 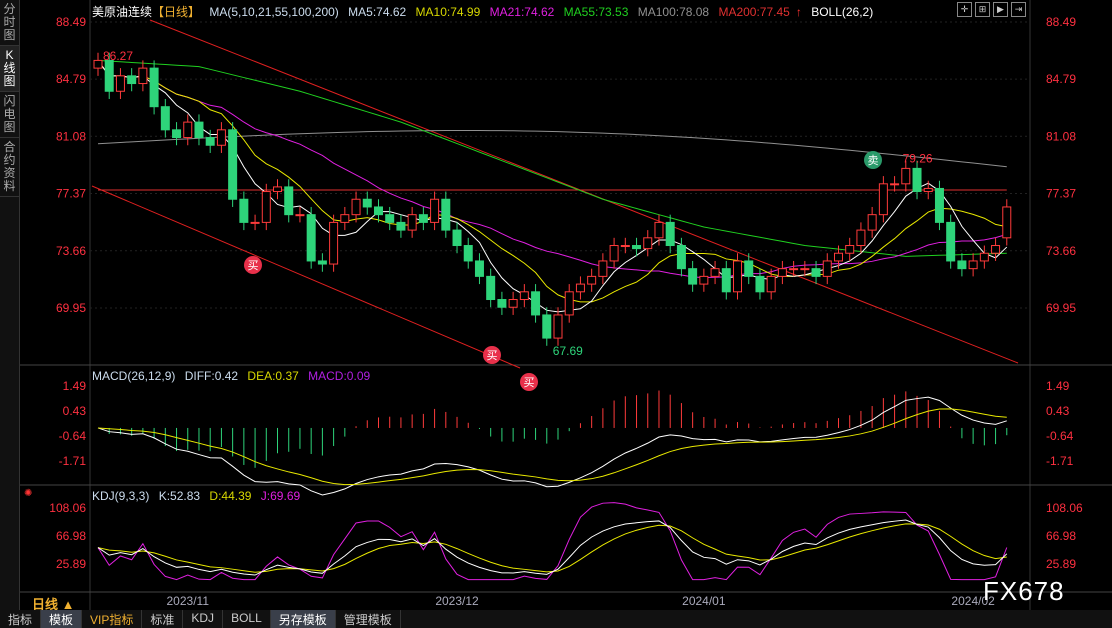 I want to click on ma-label: MA(5,10,21,55,100,200), so click(x=273, y=12).